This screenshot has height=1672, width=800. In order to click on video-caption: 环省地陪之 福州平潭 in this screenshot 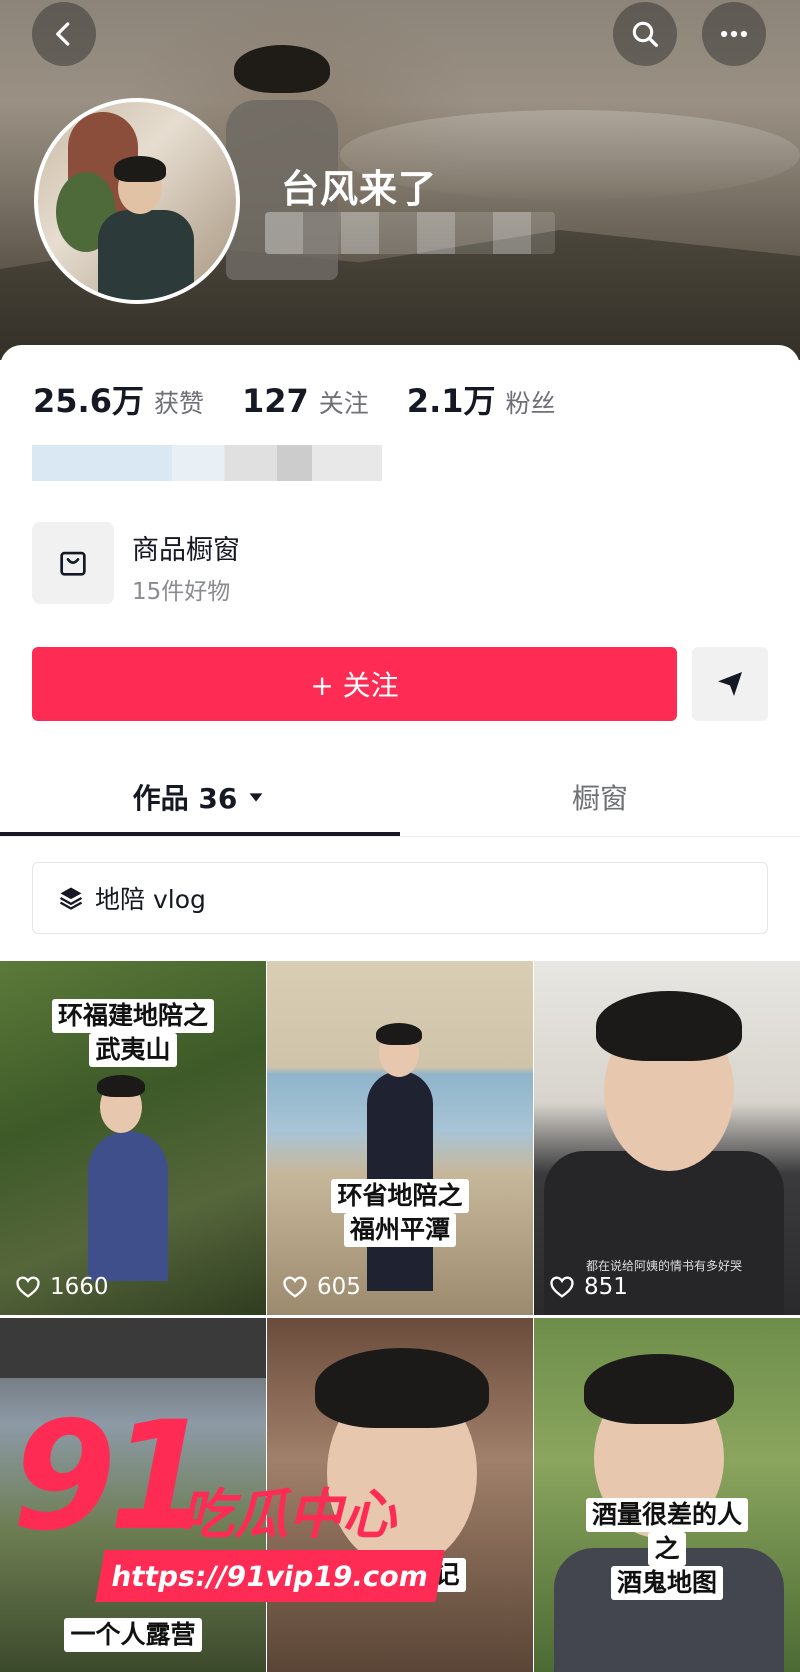, I will do `click(400, 1213)`.